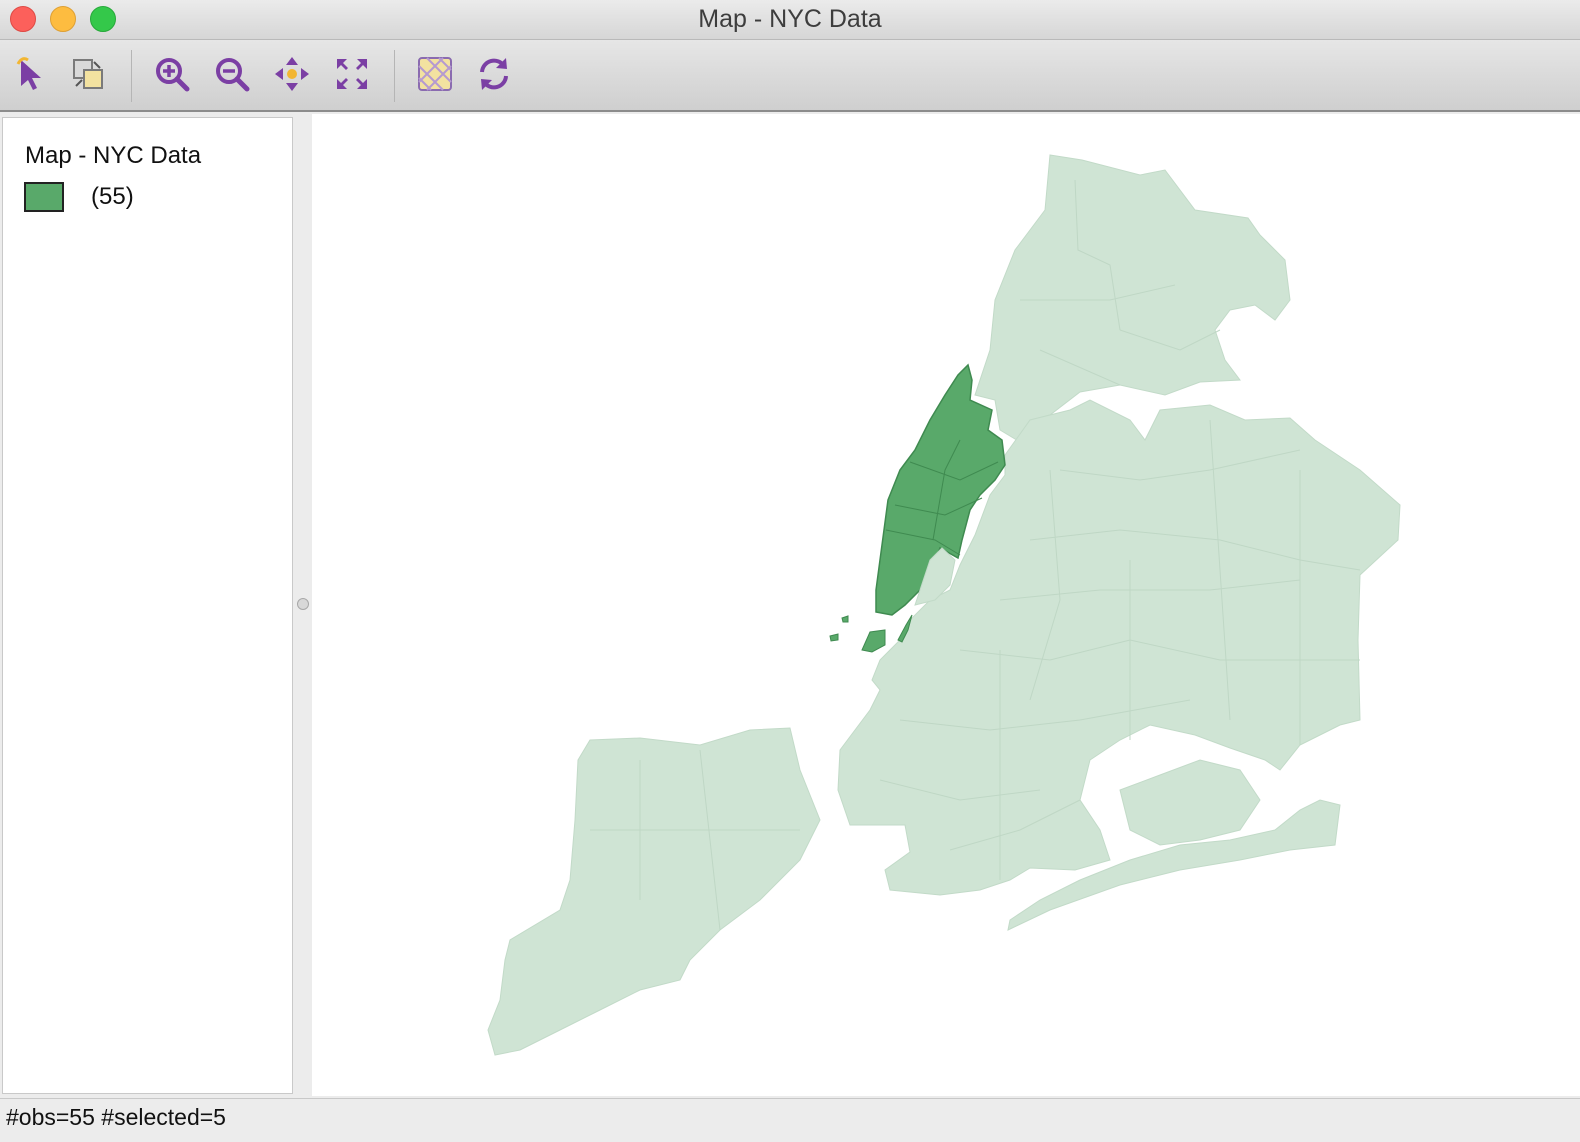 This screenshot has height=1142, width=1580. I want to click on window-title: Map - NYC Data, so click(790, 19).